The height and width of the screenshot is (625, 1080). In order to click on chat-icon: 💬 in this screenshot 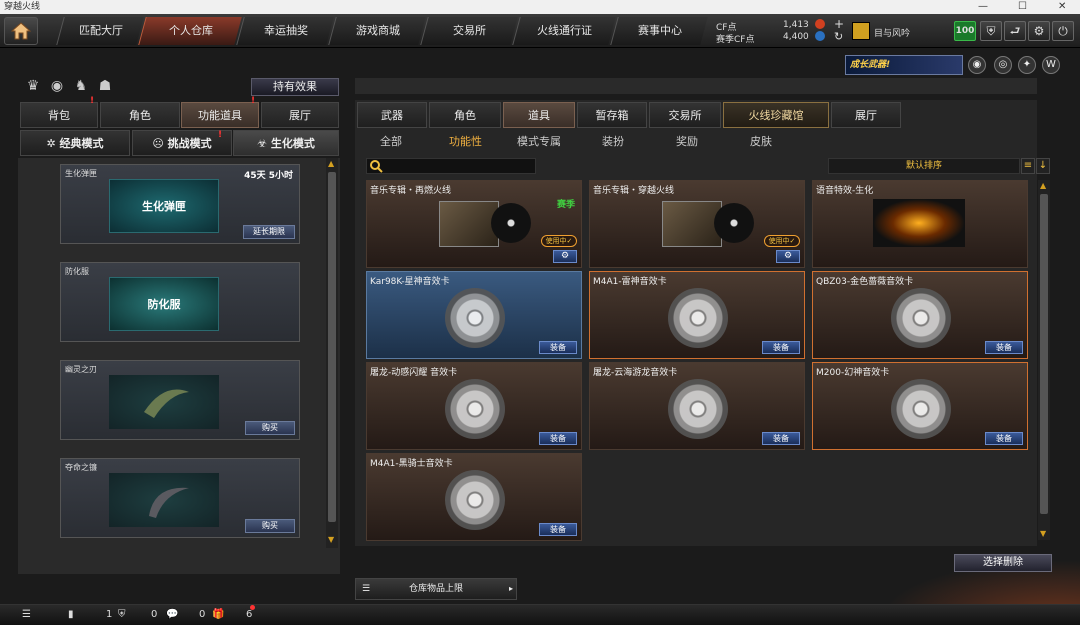, I will do `click(172, 614)`.